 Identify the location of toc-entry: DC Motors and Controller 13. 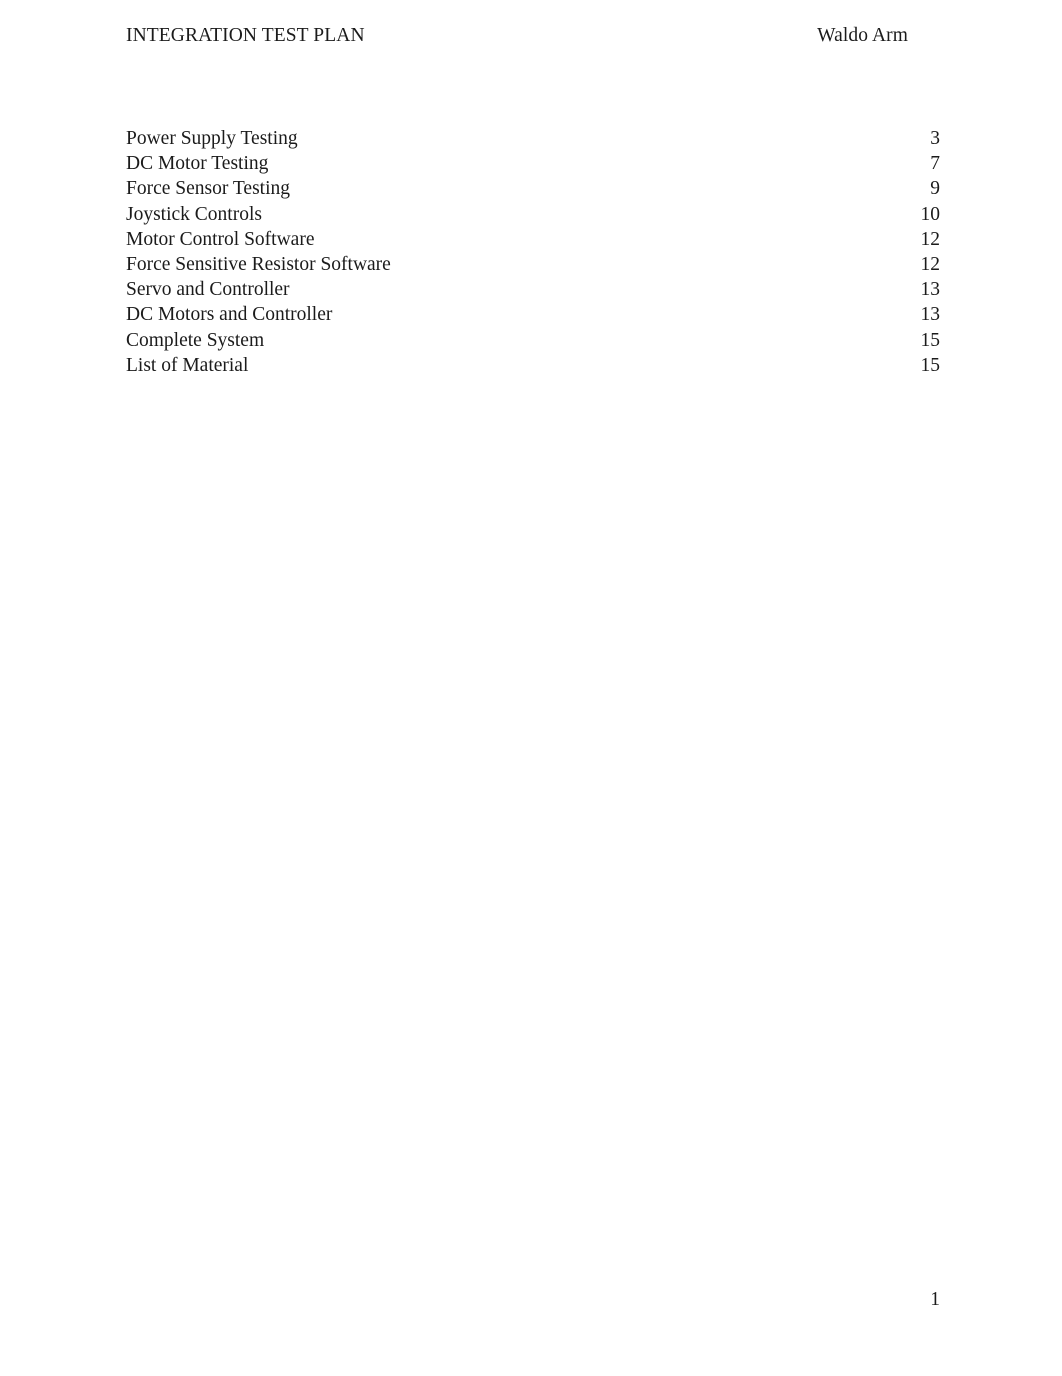
(533, 314).